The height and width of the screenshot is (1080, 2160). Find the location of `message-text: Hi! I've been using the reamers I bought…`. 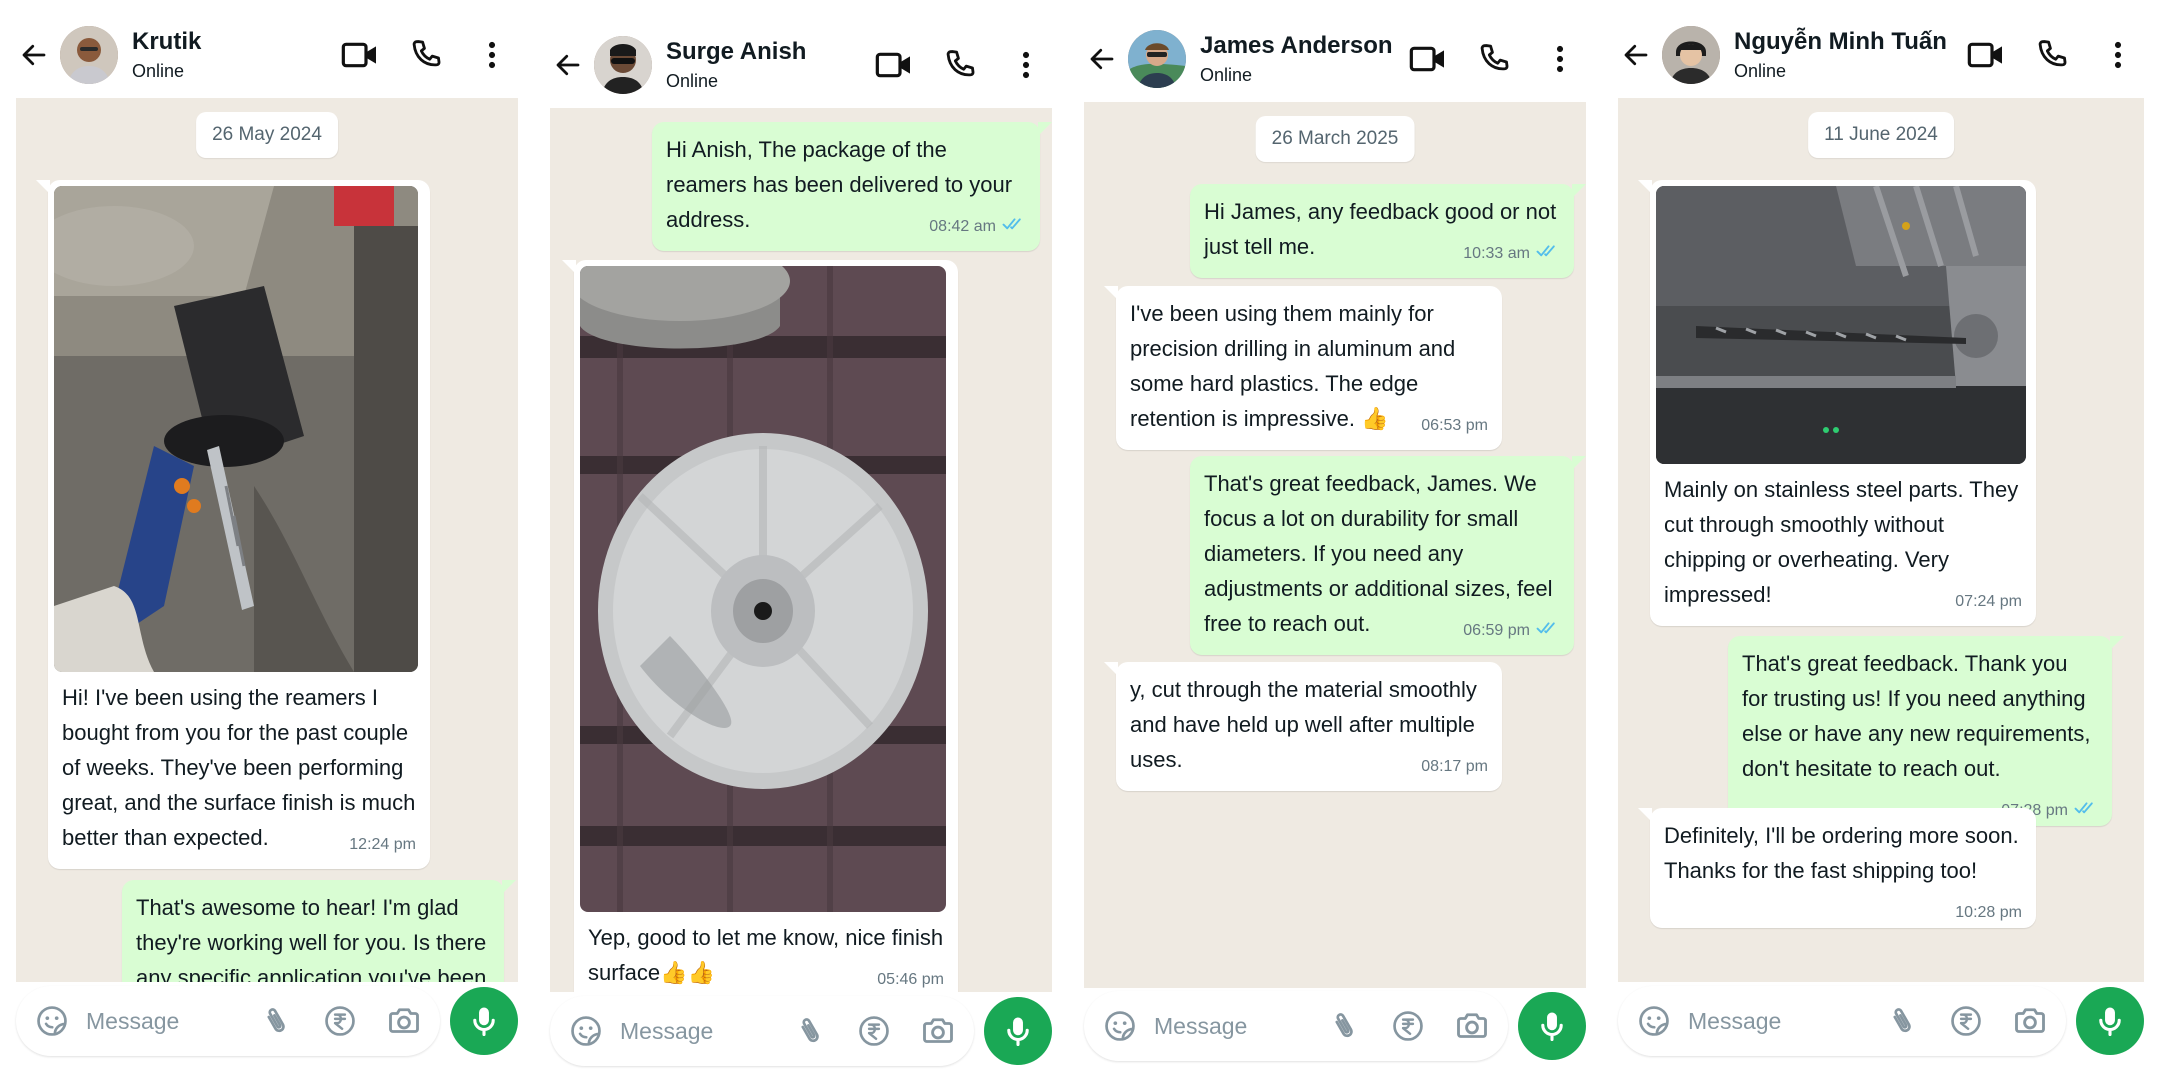

message-text: Hi! I've been using the reamers I bought… is located at coordinates (239, 767).